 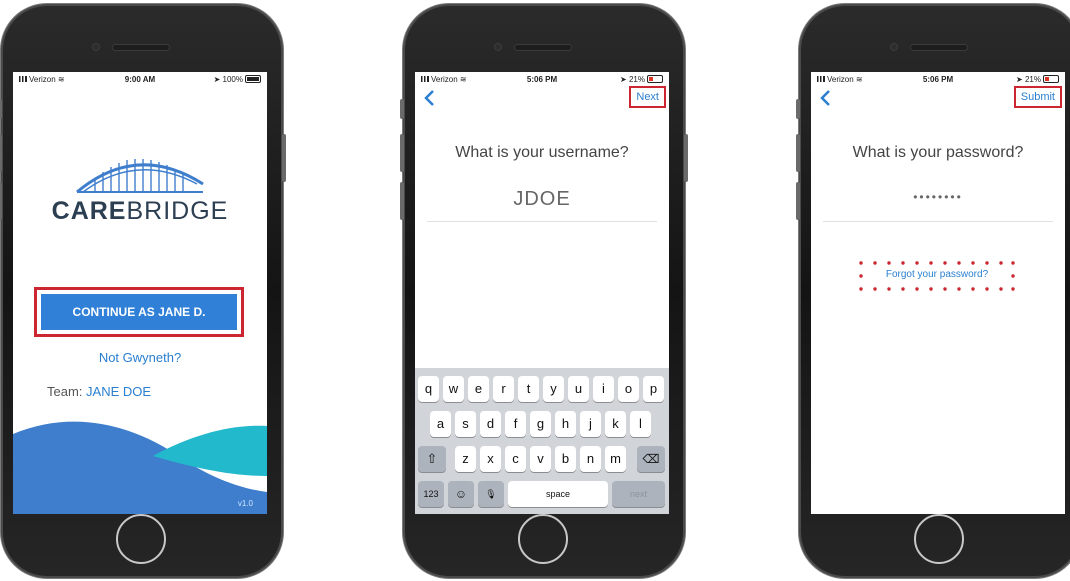 What do you see at coordinates (653, 389) in the screenshot?
I see `key: p` at bounding box center [653, 389].